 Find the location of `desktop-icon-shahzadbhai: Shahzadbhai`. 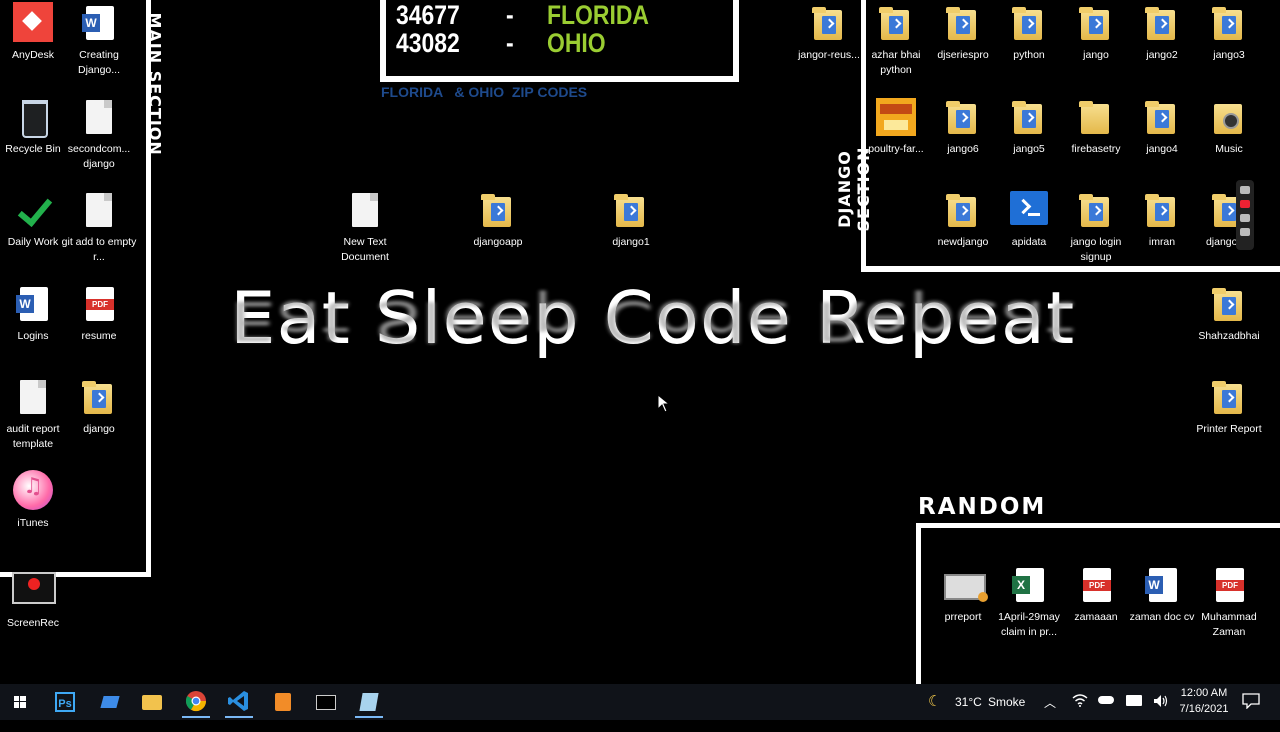

desktop-icon-shahzadbhai: Shahzadbhai is located at coordinates (1229, 313).